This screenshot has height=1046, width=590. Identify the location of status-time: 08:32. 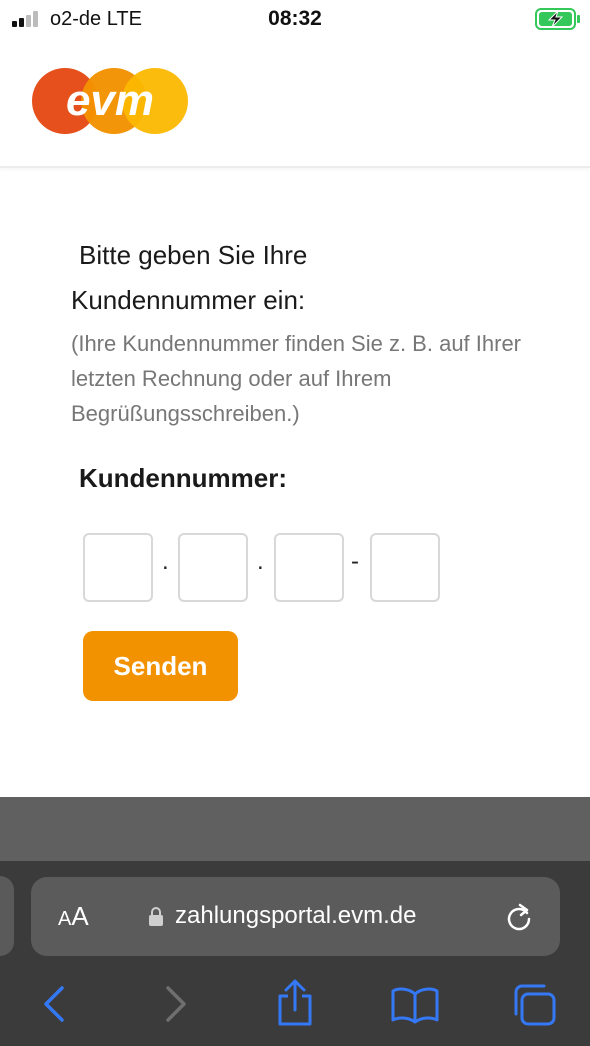
(295, 18).